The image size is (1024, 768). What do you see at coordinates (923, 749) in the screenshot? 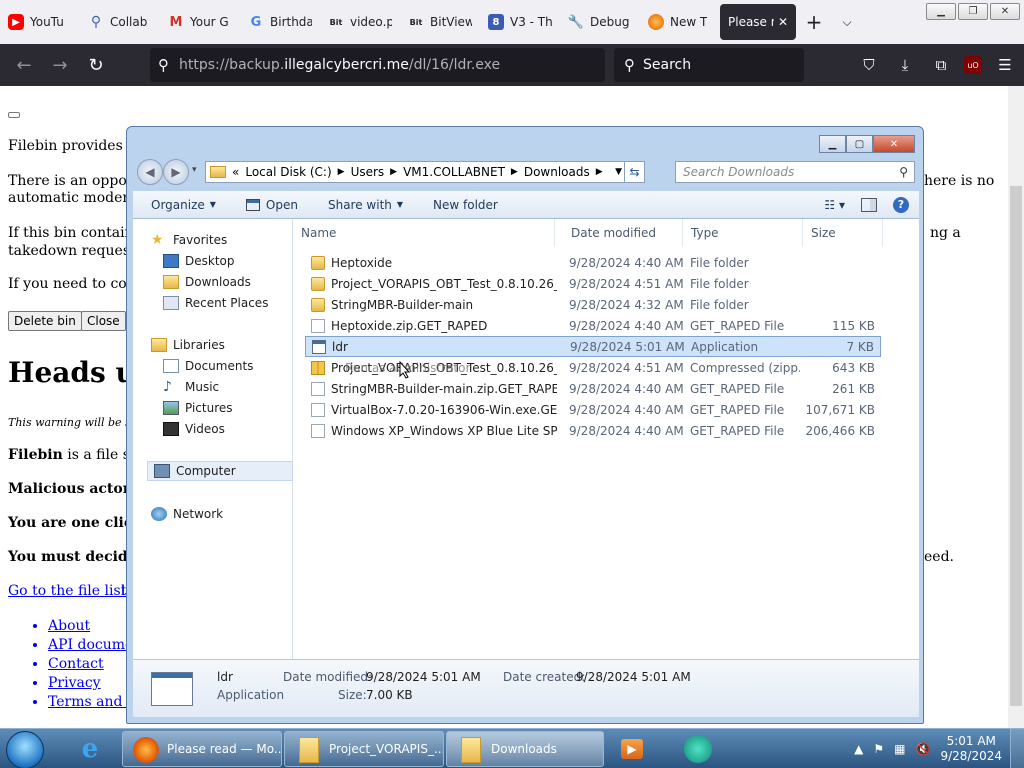
I see `volume-muted-icon: 🔇` at bounding box center [923, 749].